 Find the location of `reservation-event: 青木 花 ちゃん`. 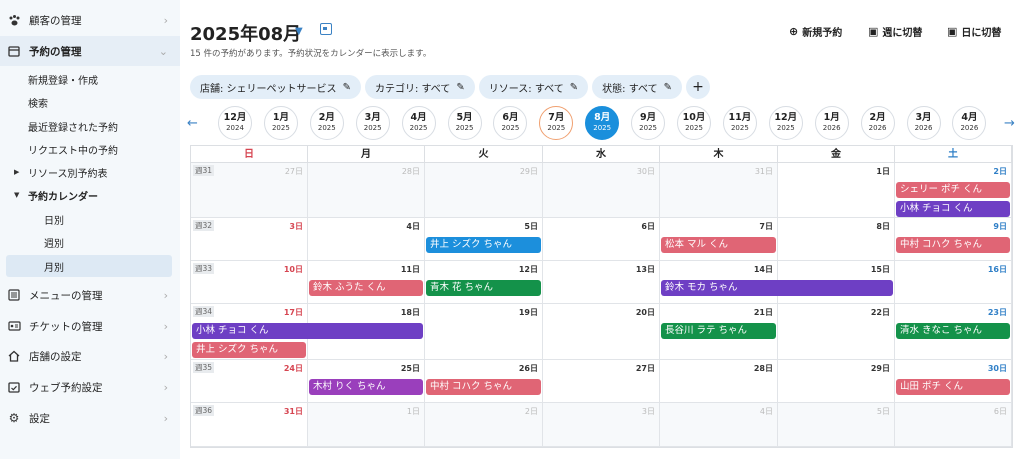

reservation-event: 青木 花 ちゃん is located at coordinates (483, 288).